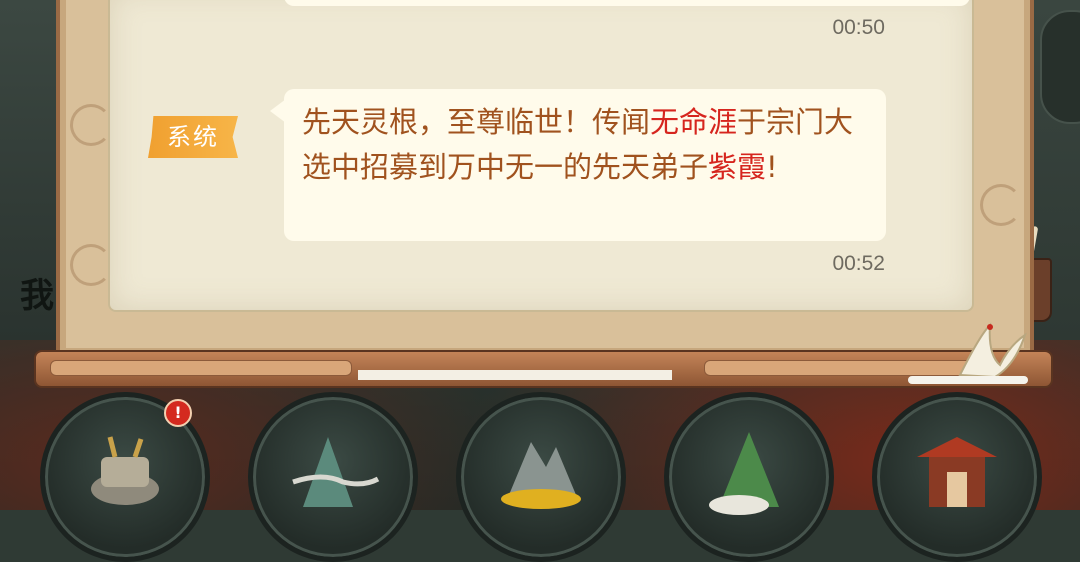 This screenshot has height=562, width=1080. What do you see at coordinates (30, 170) in the screenshot?
I see `left-side-panel: 我` at bounding box center [30, 170].